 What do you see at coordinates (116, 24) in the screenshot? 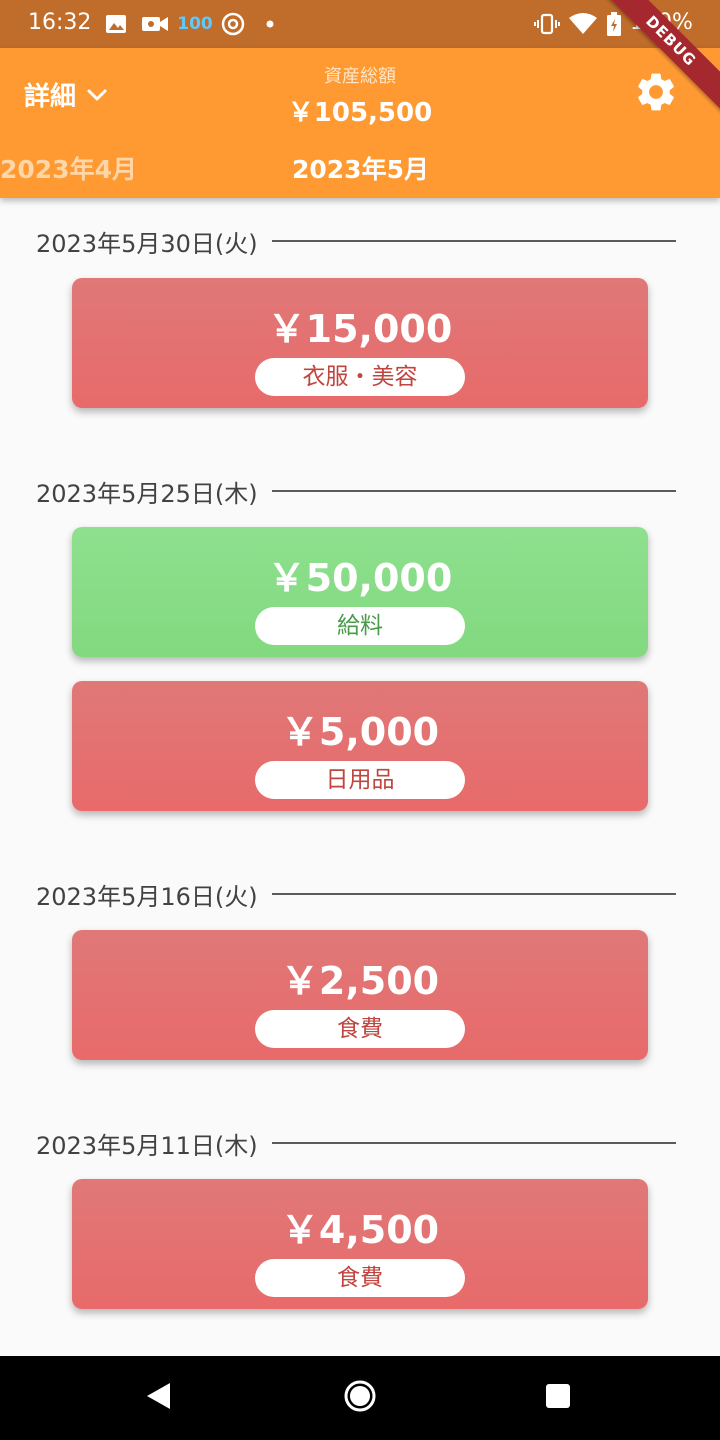
I see `gallery-icon` at bounding box center [116, 24].